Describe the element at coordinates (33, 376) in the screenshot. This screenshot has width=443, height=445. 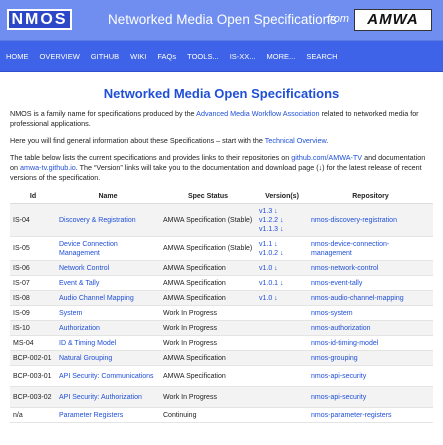
I see `spec-id: BCP-003-01` at that location.